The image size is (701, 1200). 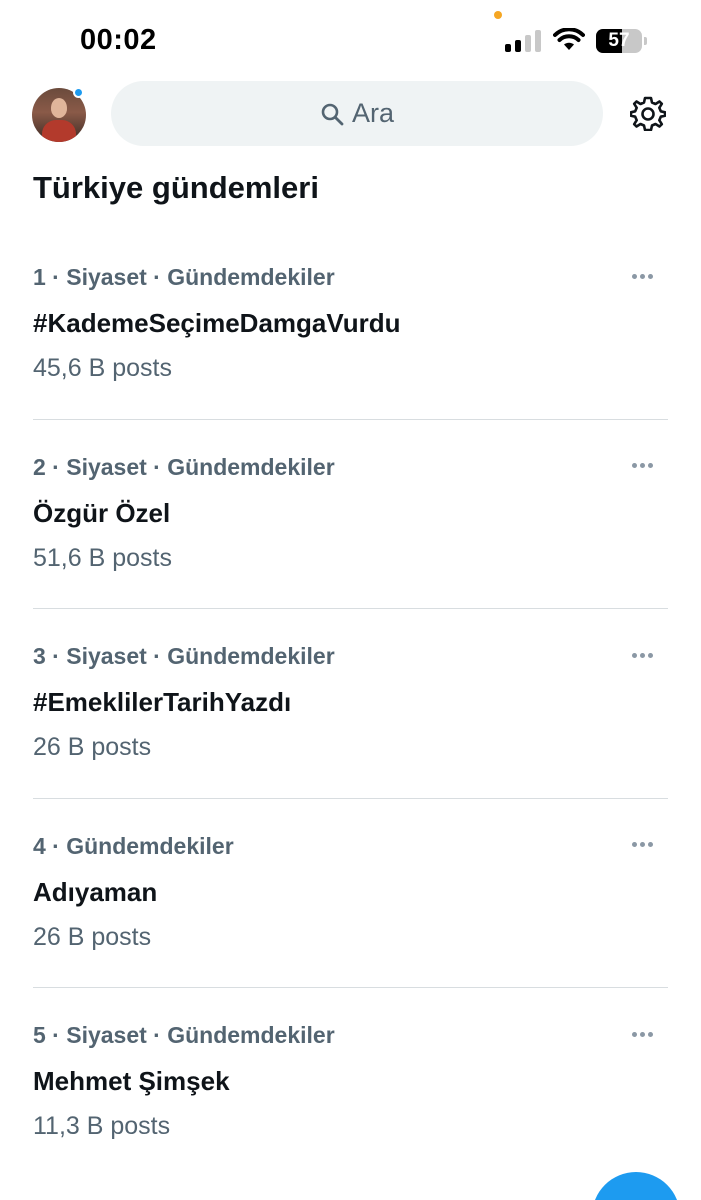 What do you see at coordinates (619, 40) in the screenshot?
I see `battery-level: 57` at bounding box center [619, 40].